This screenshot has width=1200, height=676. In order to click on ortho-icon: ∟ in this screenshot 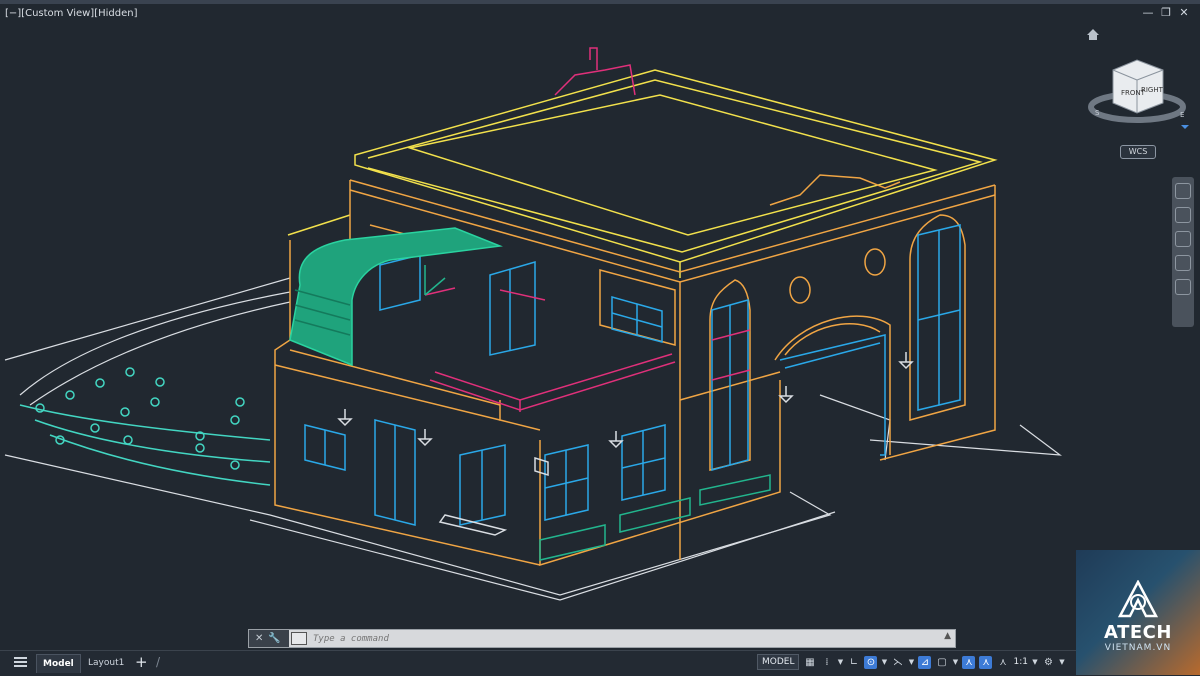, I will do `click(853, 662)`.